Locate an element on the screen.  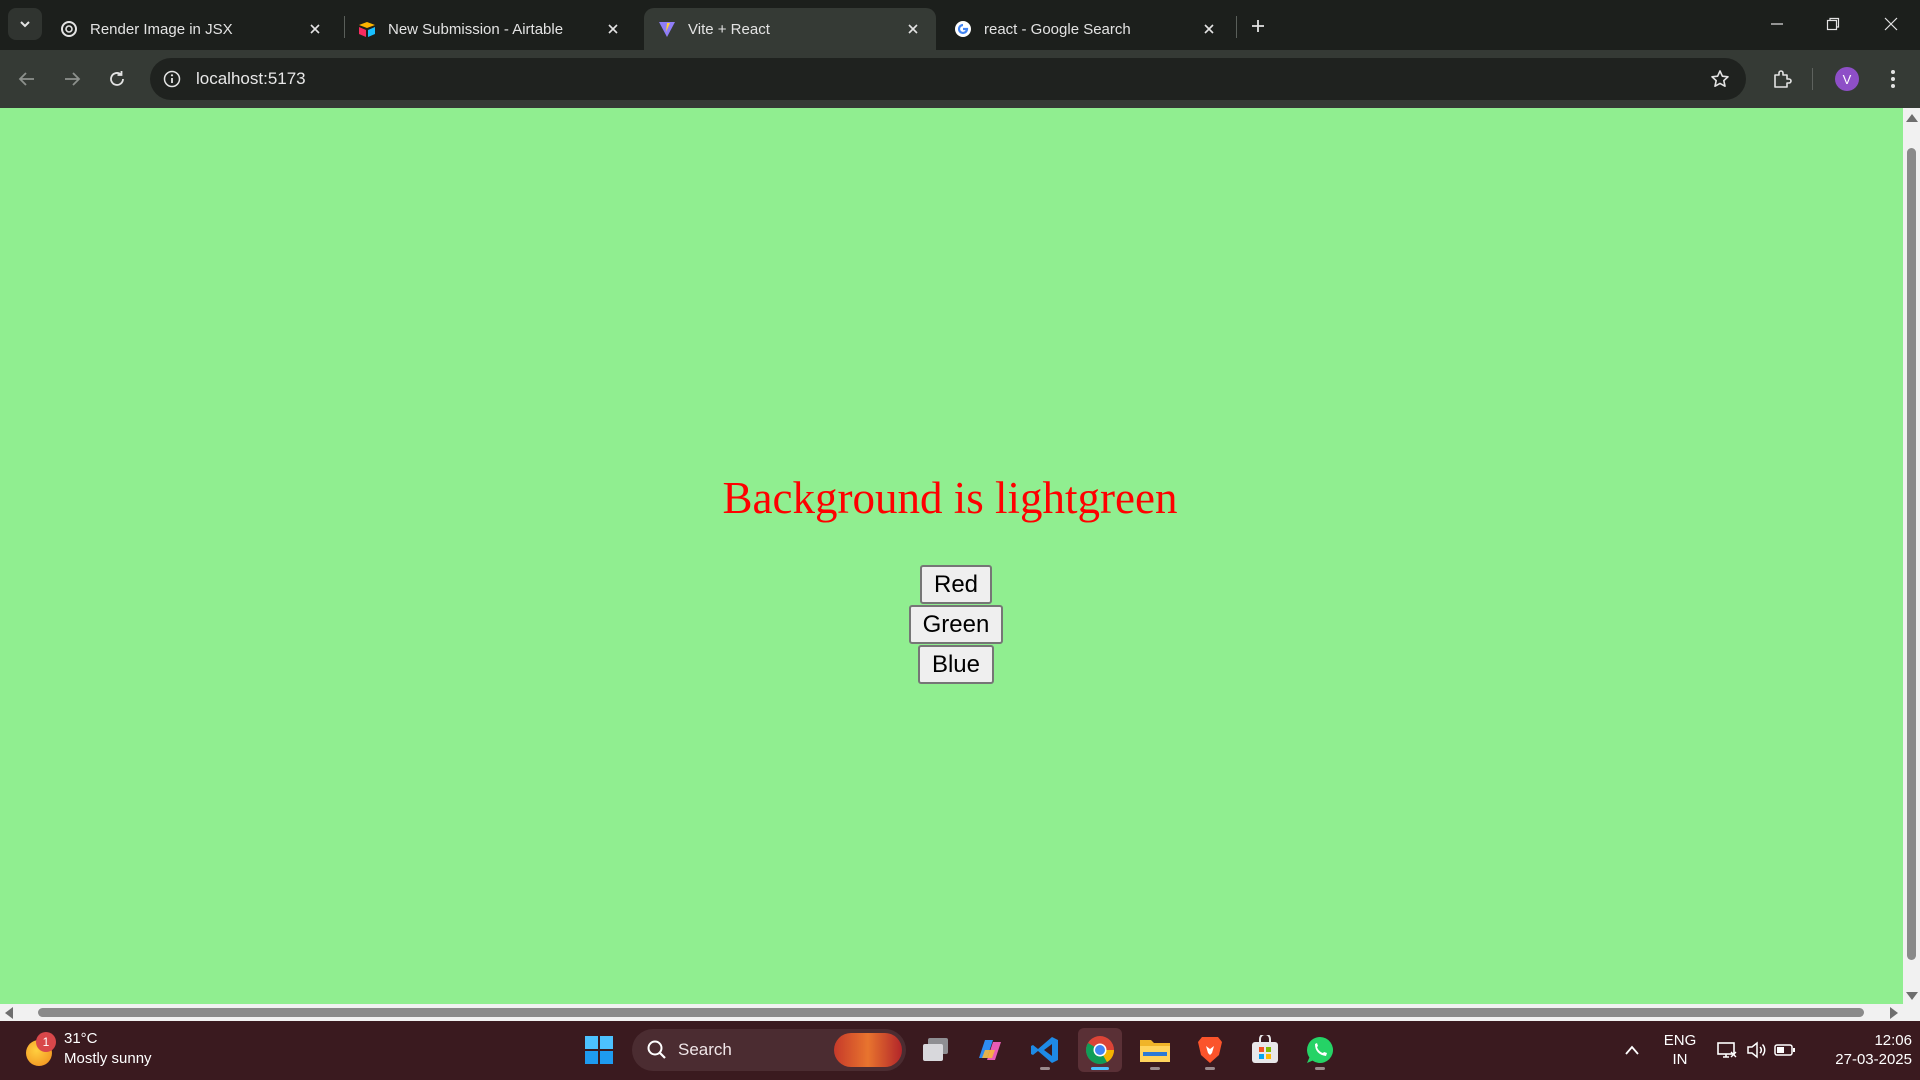
chrome-app is located at coordinates (1100, 1050).